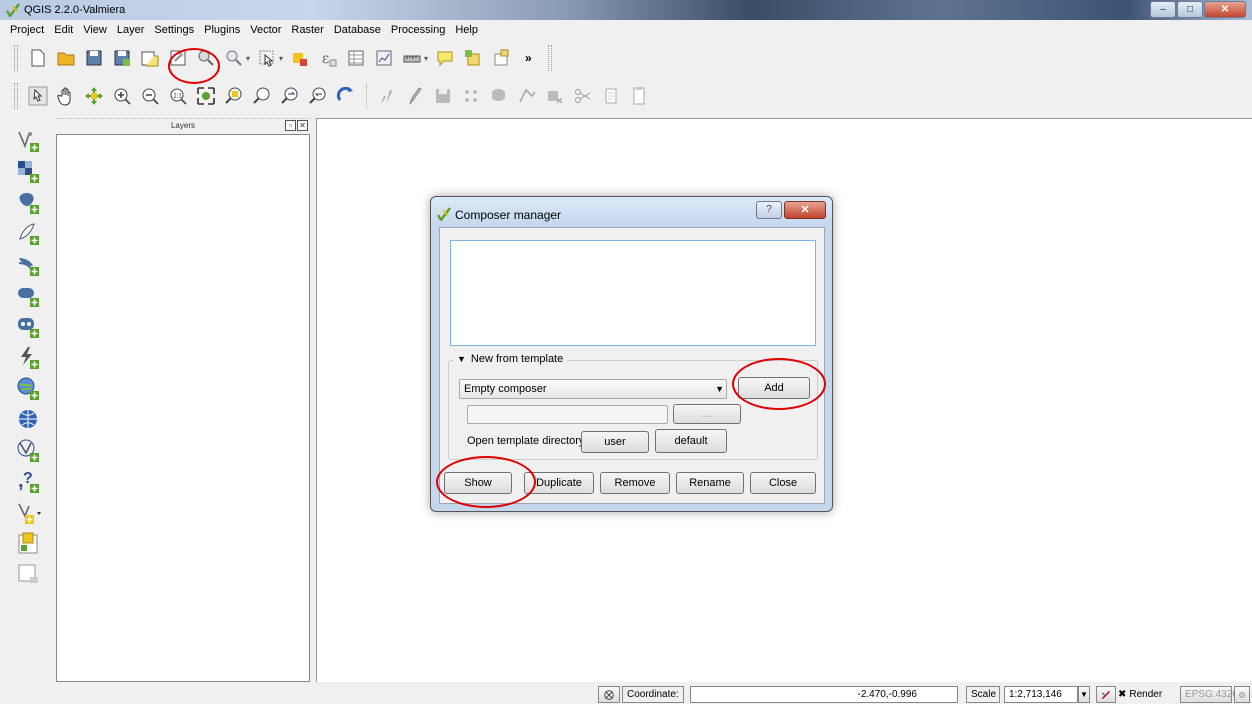 Image resolution: width=1252 pixels, height=704 pixels. Describe the element at coordinates (206, 96) in the screenshot. I see `zoom-full-icon` at that location.